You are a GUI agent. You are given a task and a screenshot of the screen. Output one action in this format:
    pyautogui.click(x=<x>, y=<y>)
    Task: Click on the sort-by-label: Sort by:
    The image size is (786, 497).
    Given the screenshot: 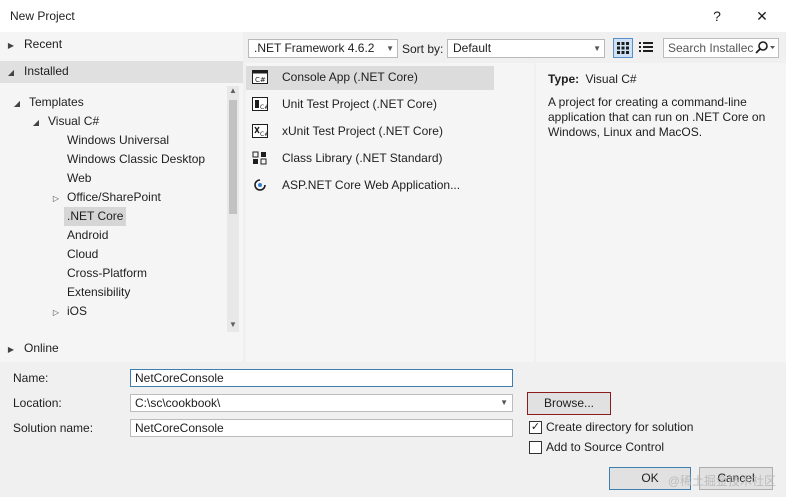 What is the action you would take?
    pyautogui.click(x=423, y=49)
    